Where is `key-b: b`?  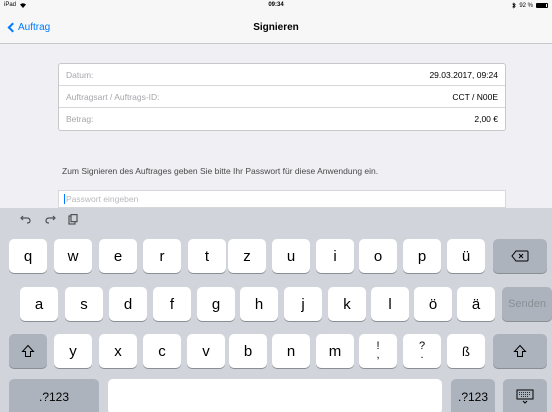
key-b: b is located at coordinates (248, 351).